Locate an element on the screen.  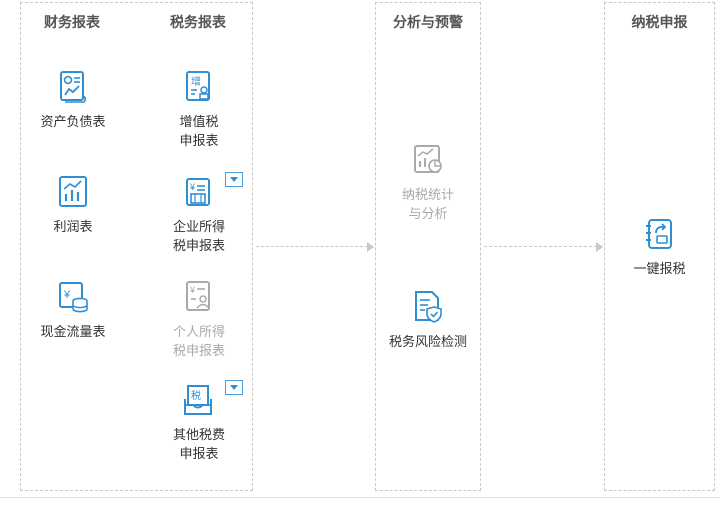
financial-reports-title: 财务报表 is located at coordinates (72, 22).